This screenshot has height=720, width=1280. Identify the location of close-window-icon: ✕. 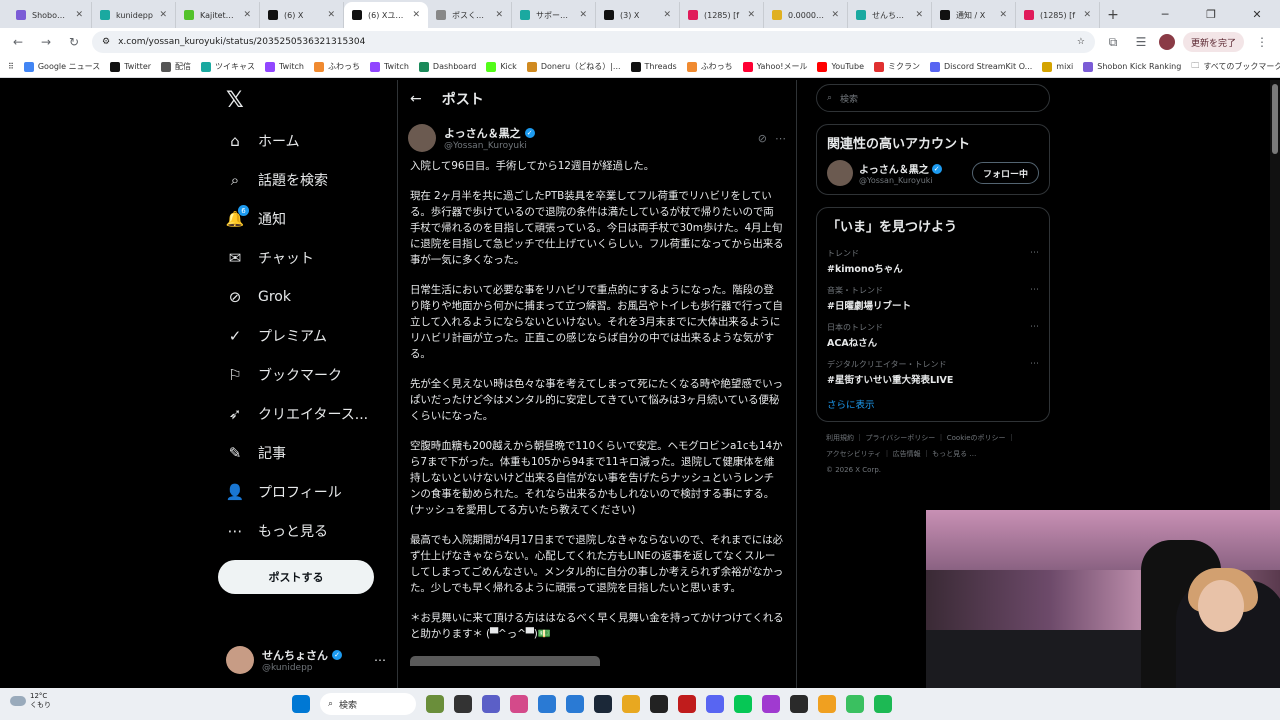
(1257, 14).